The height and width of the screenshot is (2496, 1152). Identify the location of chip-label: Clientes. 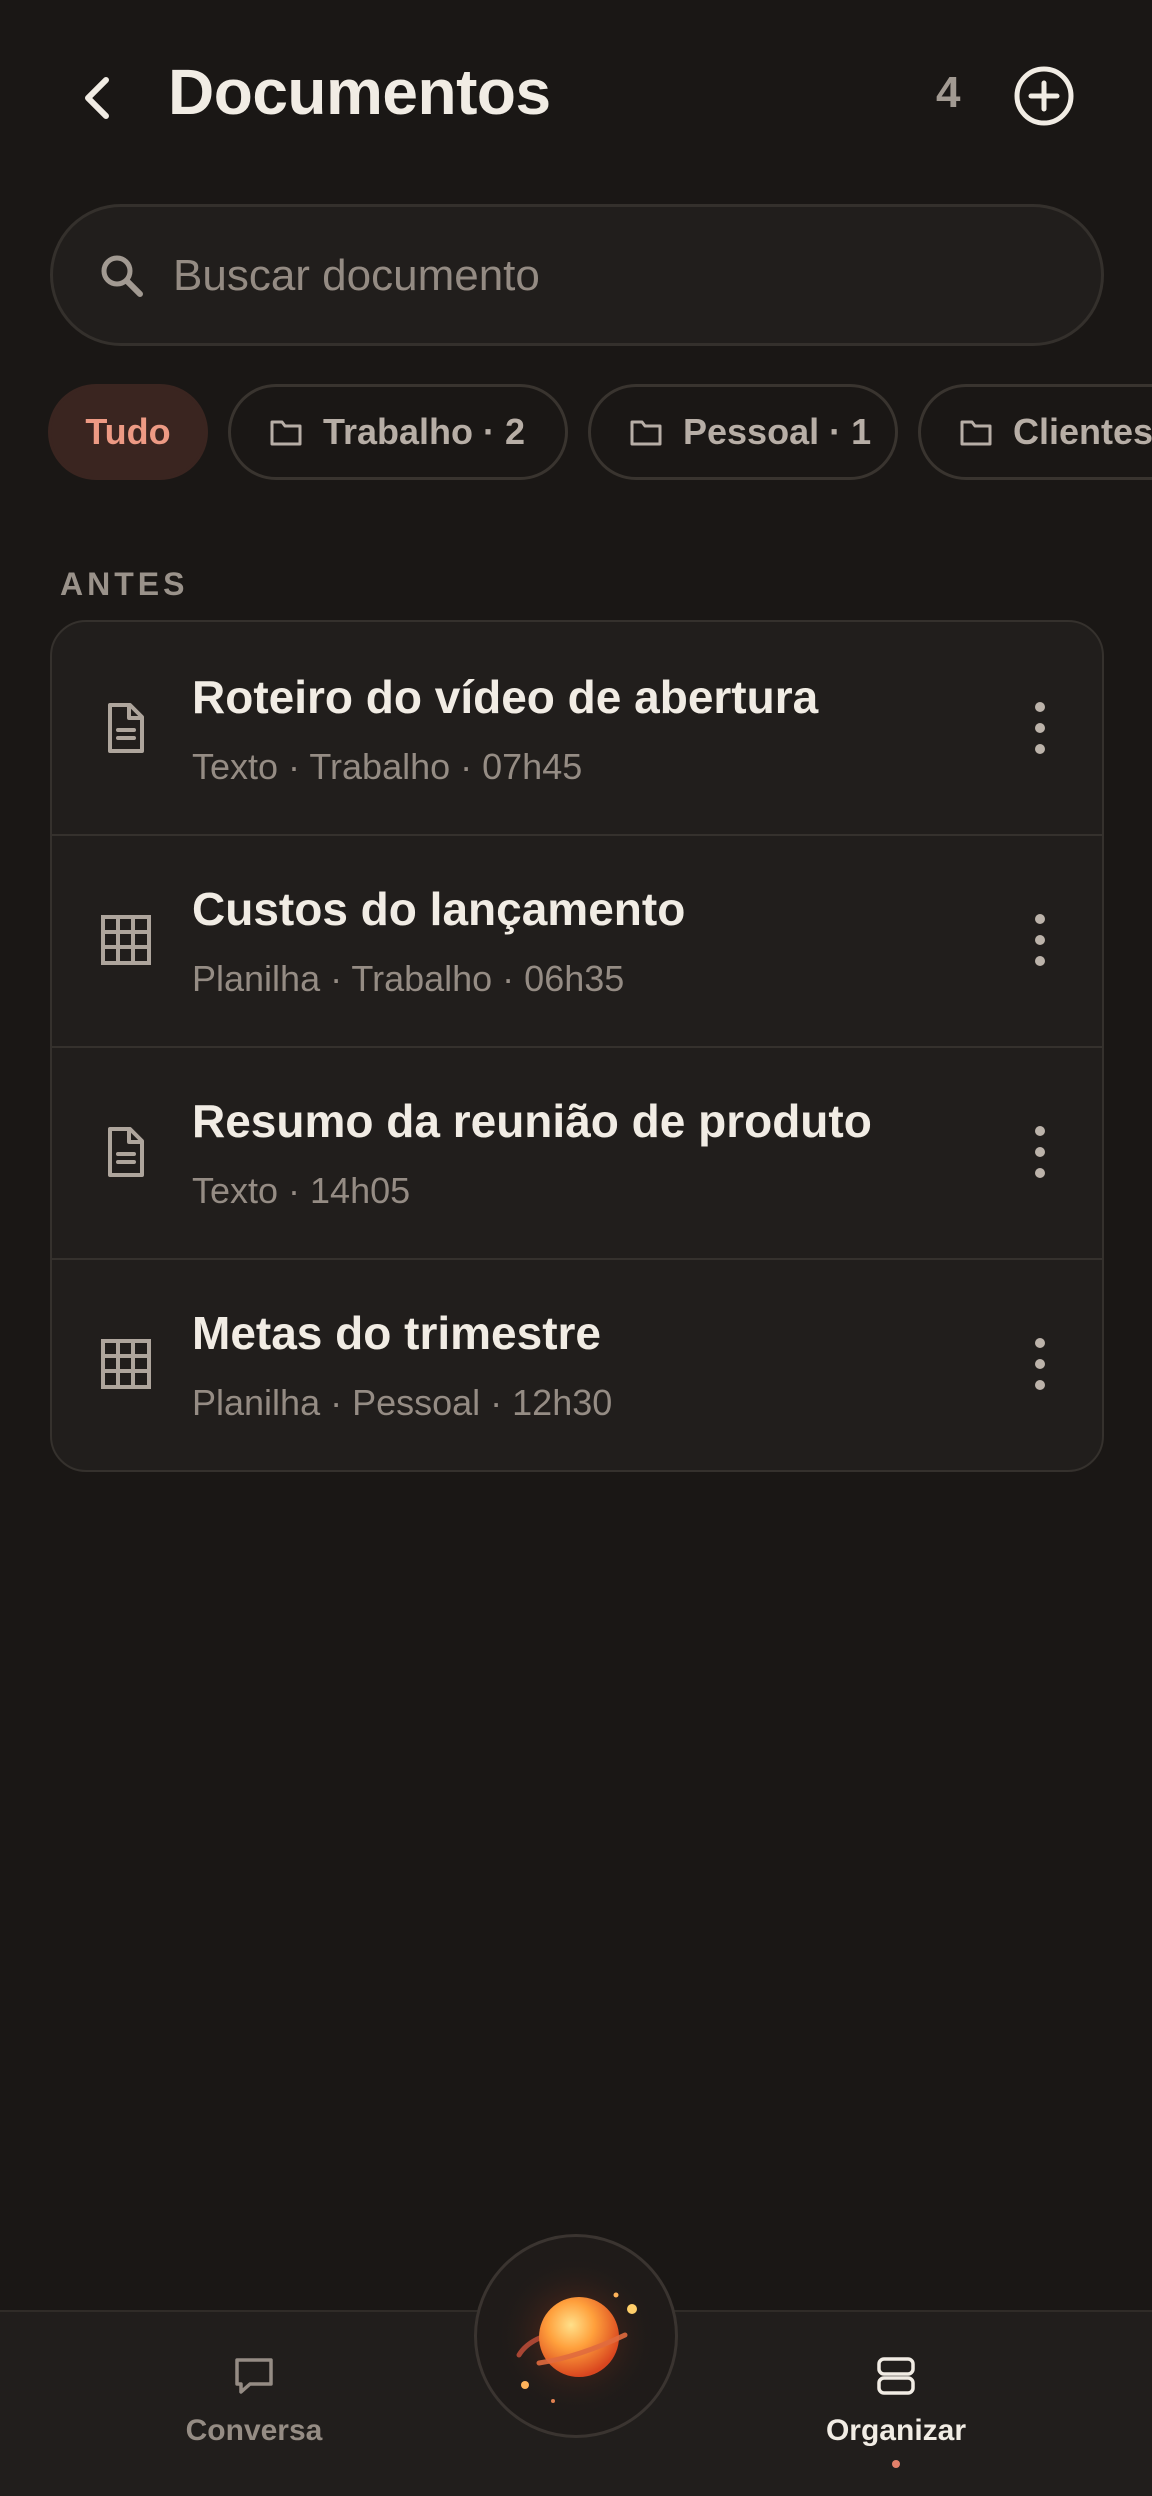
(1082, 431).